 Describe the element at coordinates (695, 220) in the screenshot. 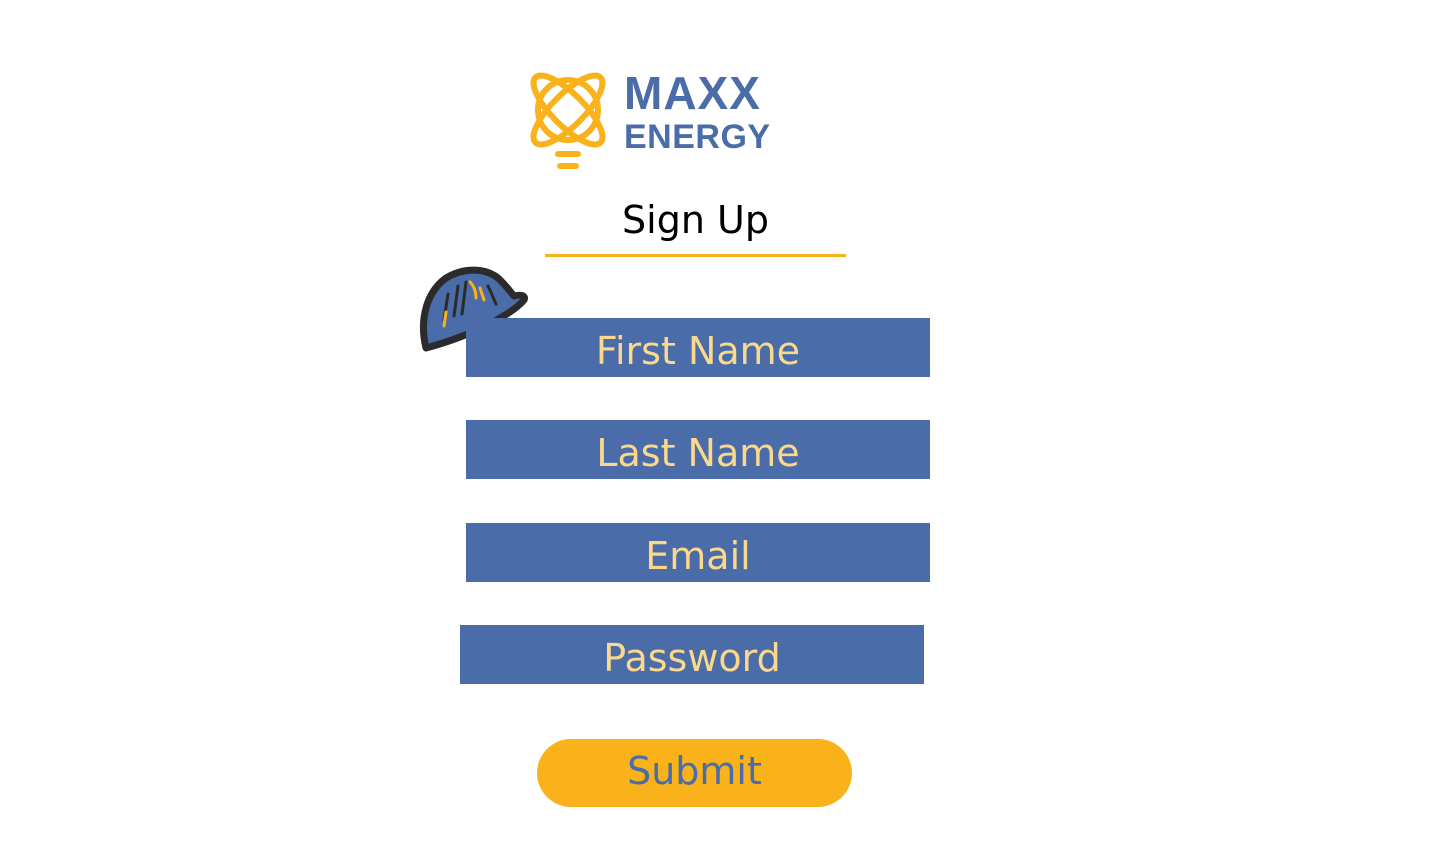

I see `page-title: Sign Up` at that location.